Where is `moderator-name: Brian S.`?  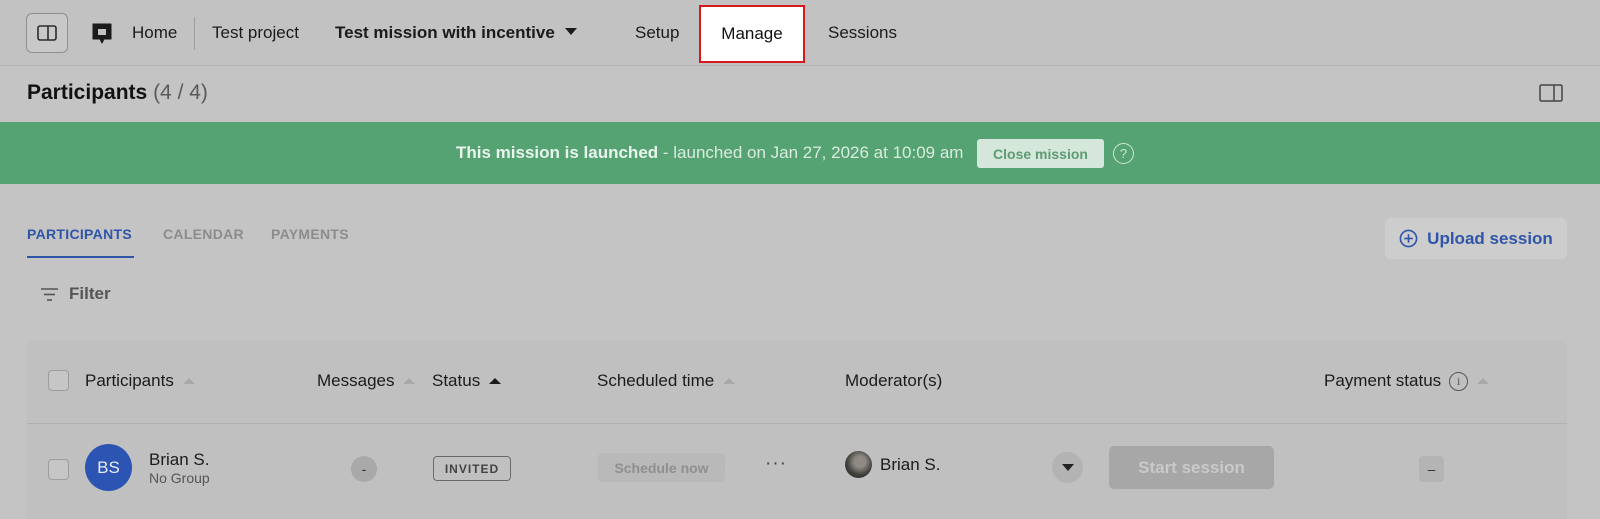
moderator-name: Brian S. is located at coordinates (910, 464).